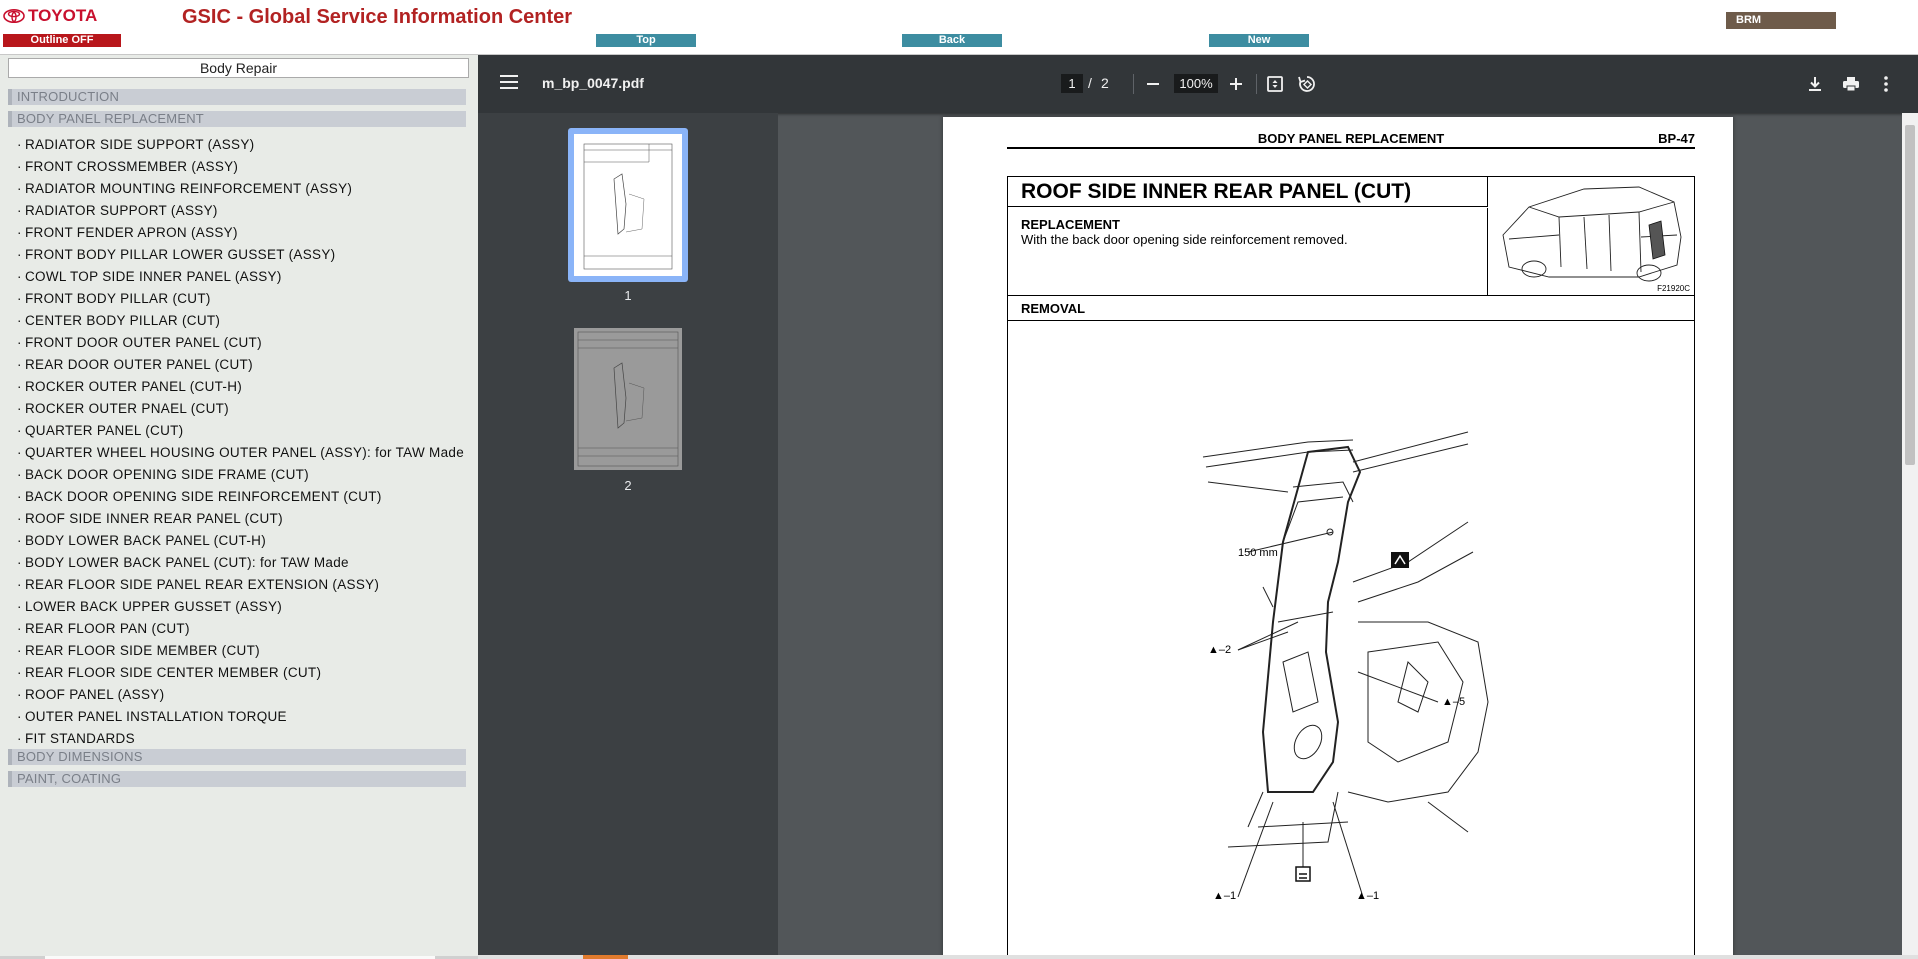 The image size is (1918, 959). Describe the element at coordinates (240, 629) in the screenshot. I see `outline-item: · REAR FLOOR PAN (CUT)` at that location.